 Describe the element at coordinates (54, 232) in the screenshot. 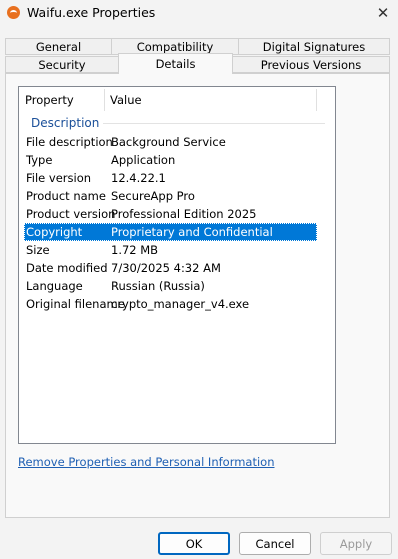

I see `property-name: Copyright` at that location.